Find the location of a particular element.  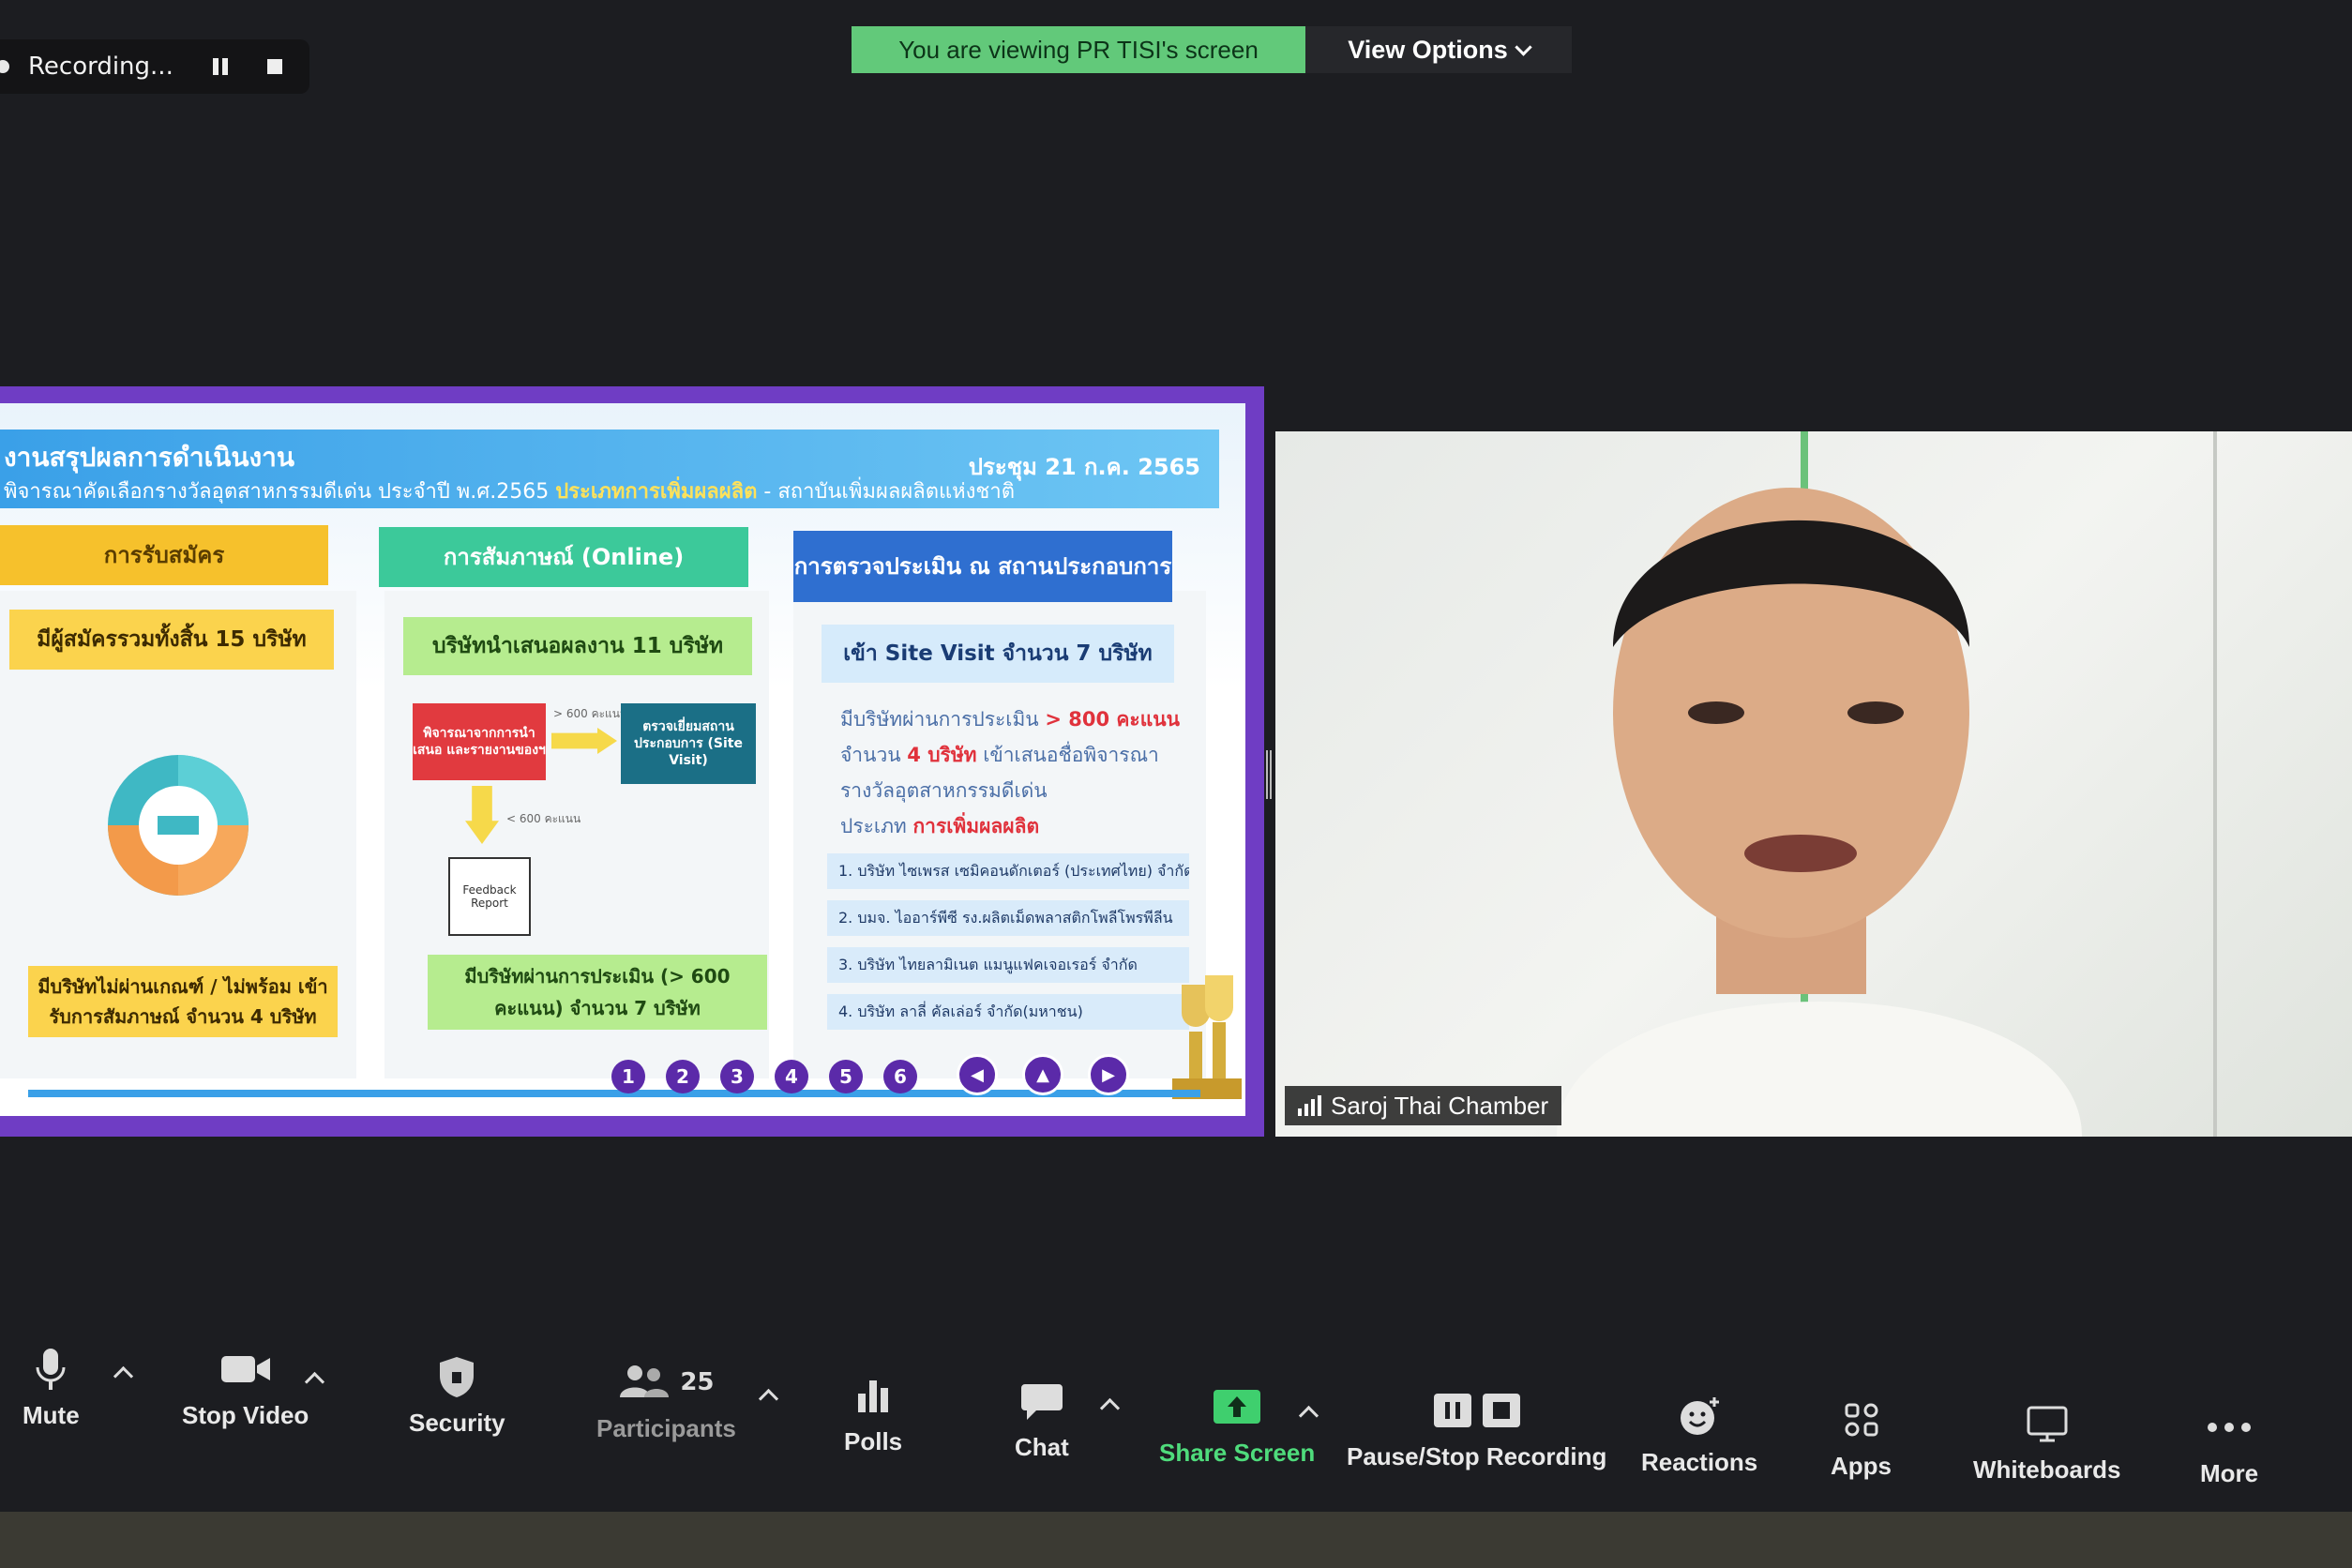

share-screen-label: Share Screen is located at coordinates (1237, 1453).